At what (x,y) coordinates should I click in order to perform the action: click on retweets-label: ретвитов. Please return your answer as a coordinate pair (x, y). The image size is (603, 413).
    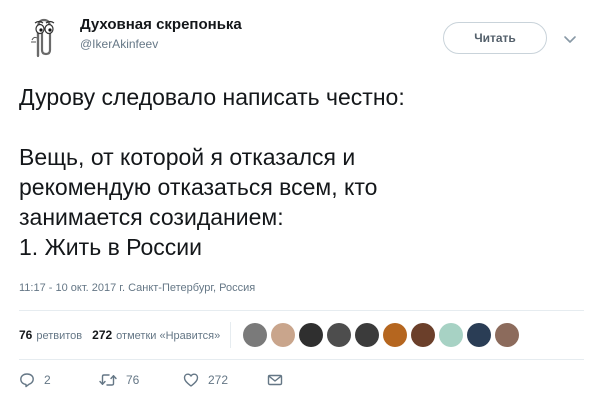
    Looking at the image, I should click on (59, 336).